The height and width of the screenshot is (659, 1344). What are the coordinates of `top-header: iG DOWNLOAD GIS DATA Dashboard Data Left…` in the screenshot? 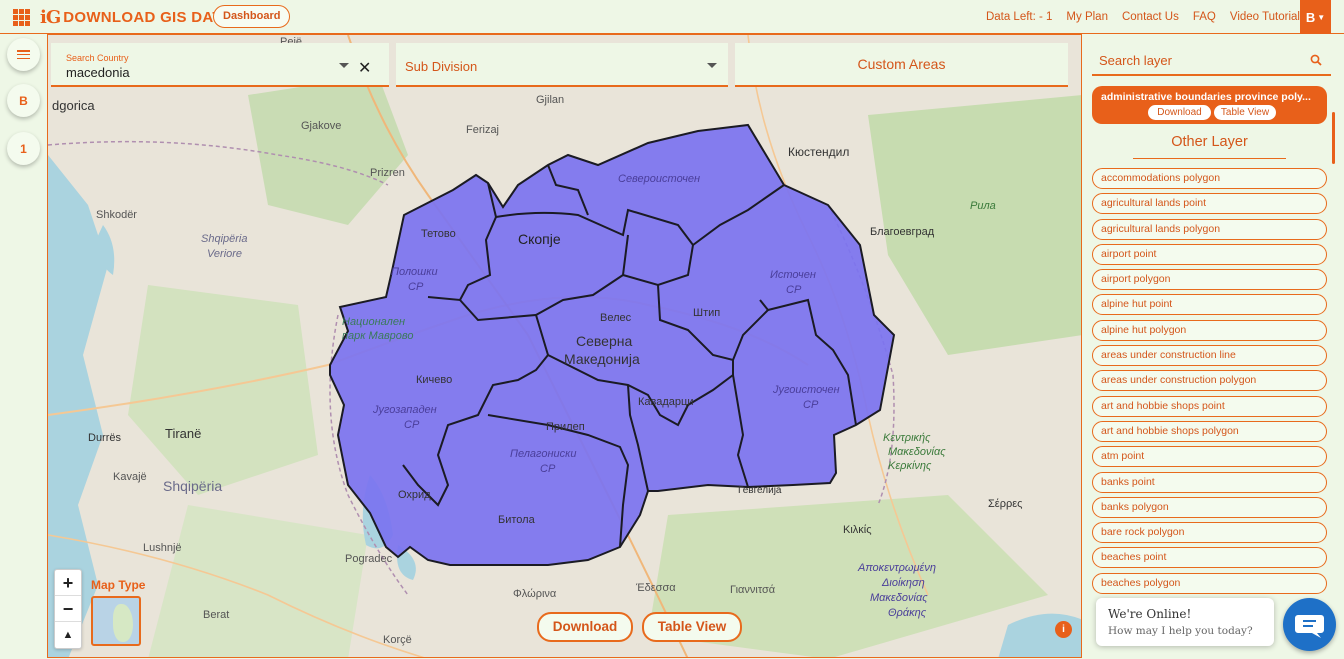 It's located at (672, 17).